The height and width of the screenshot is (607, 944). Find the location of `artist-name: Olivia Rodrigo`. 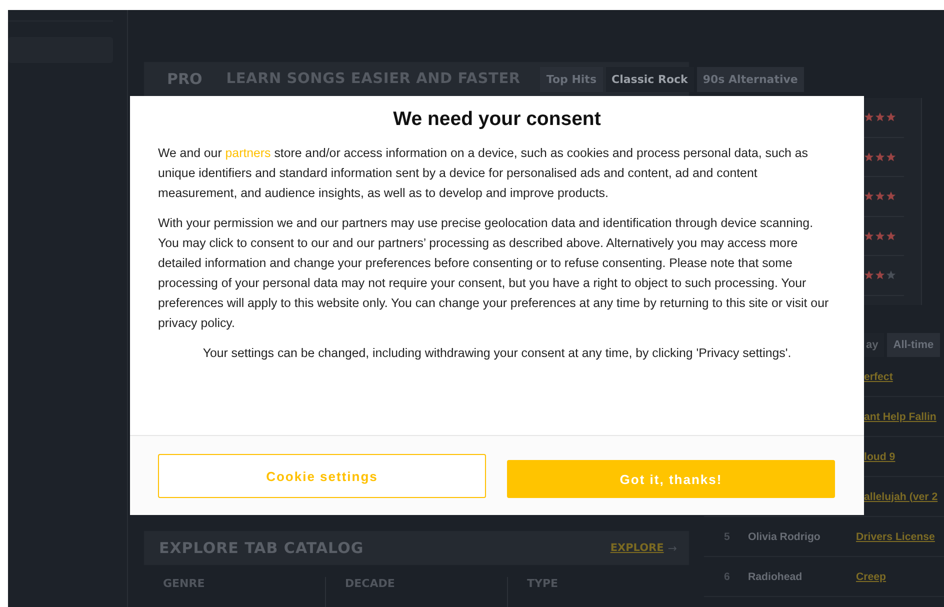

artist-name: Olivia Rodrigo is located at coordinates (784, 536).